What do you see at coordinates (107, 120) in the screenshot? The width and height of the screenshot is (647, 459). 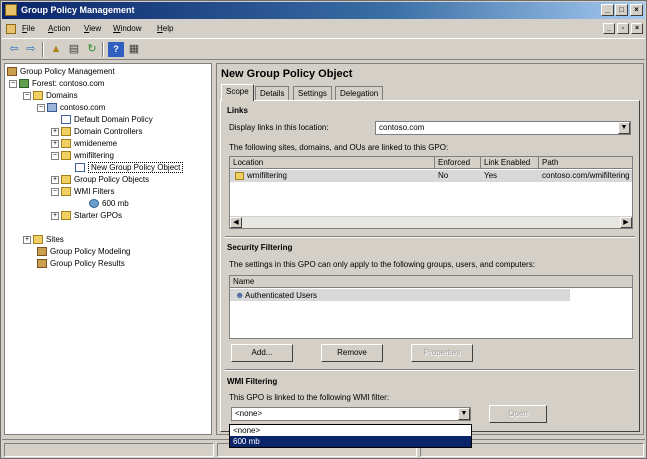 I see `tree-node-default-domain-policy: Default Domain Policy` at bounding box center [107, 120].